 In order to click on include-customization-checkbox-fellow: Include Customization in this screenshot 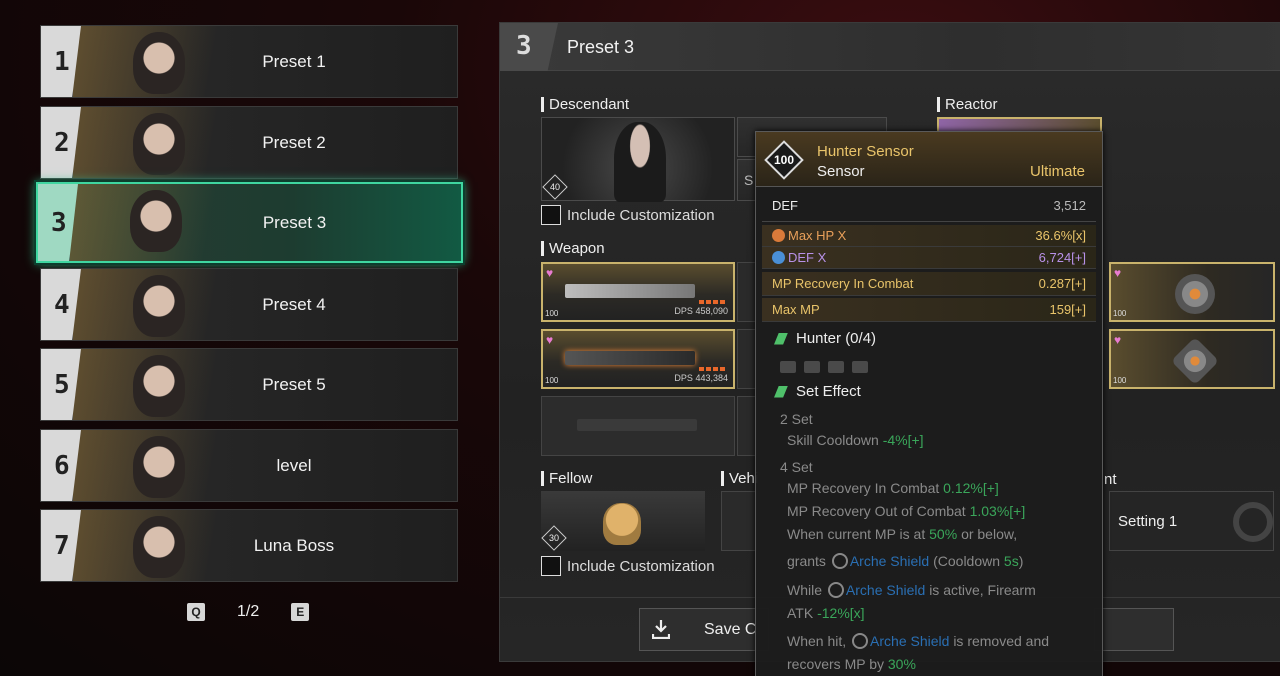, I will do `click(628, 566)`.